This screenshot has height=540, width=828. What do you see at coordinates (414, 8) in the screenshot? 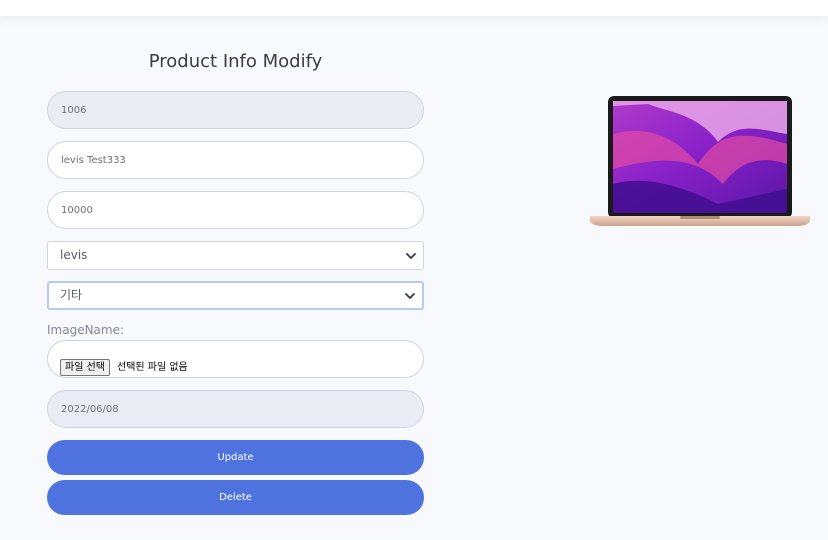
I see `top-navbar` at bounding box center [414, 8].